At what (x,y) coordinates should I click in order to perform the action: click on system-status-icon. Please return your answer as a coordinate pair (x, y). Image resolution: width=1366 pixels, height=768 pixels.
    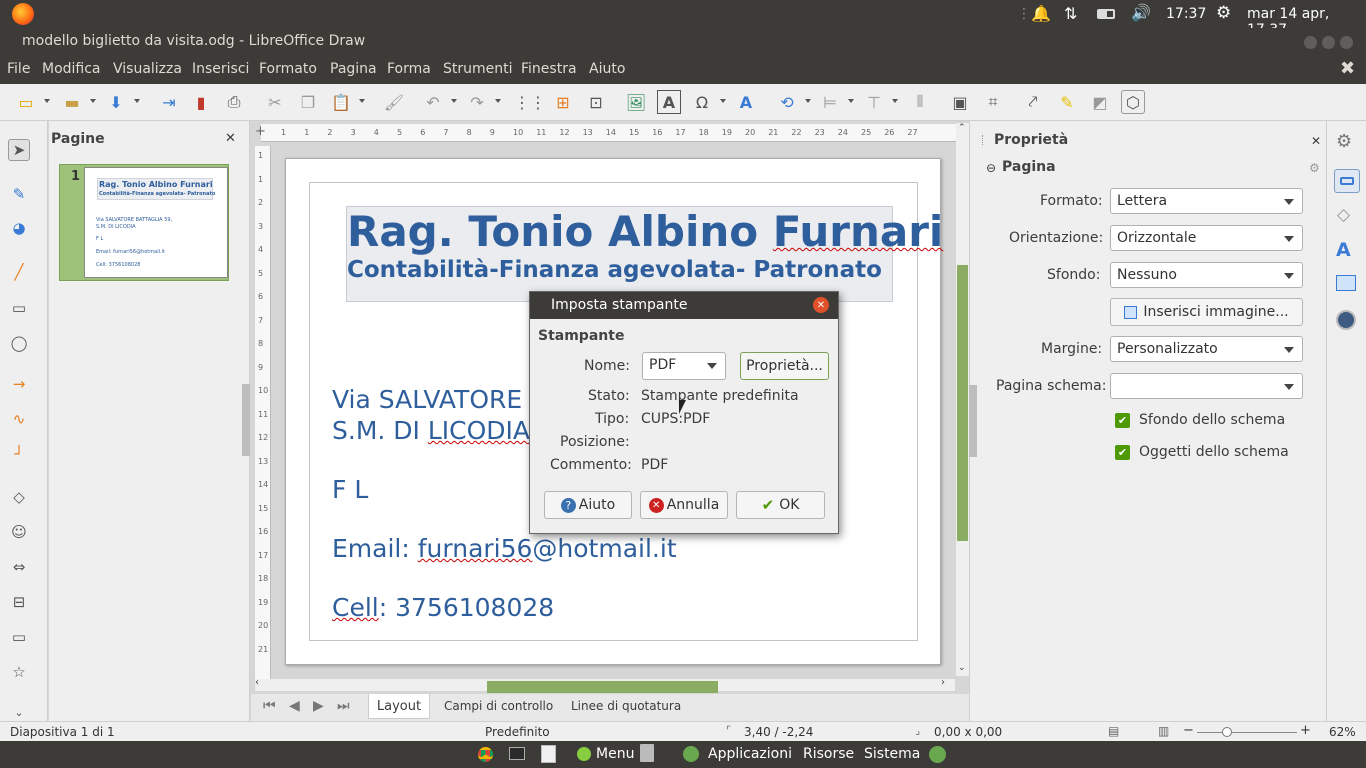
    Looking at the image, I should click on (937, 754).